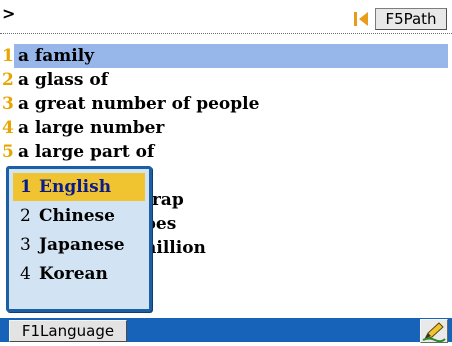  I want to click on language-popup: 1 English 2 Chinese 3 Japanese 4 Korean, so click(79, 239).